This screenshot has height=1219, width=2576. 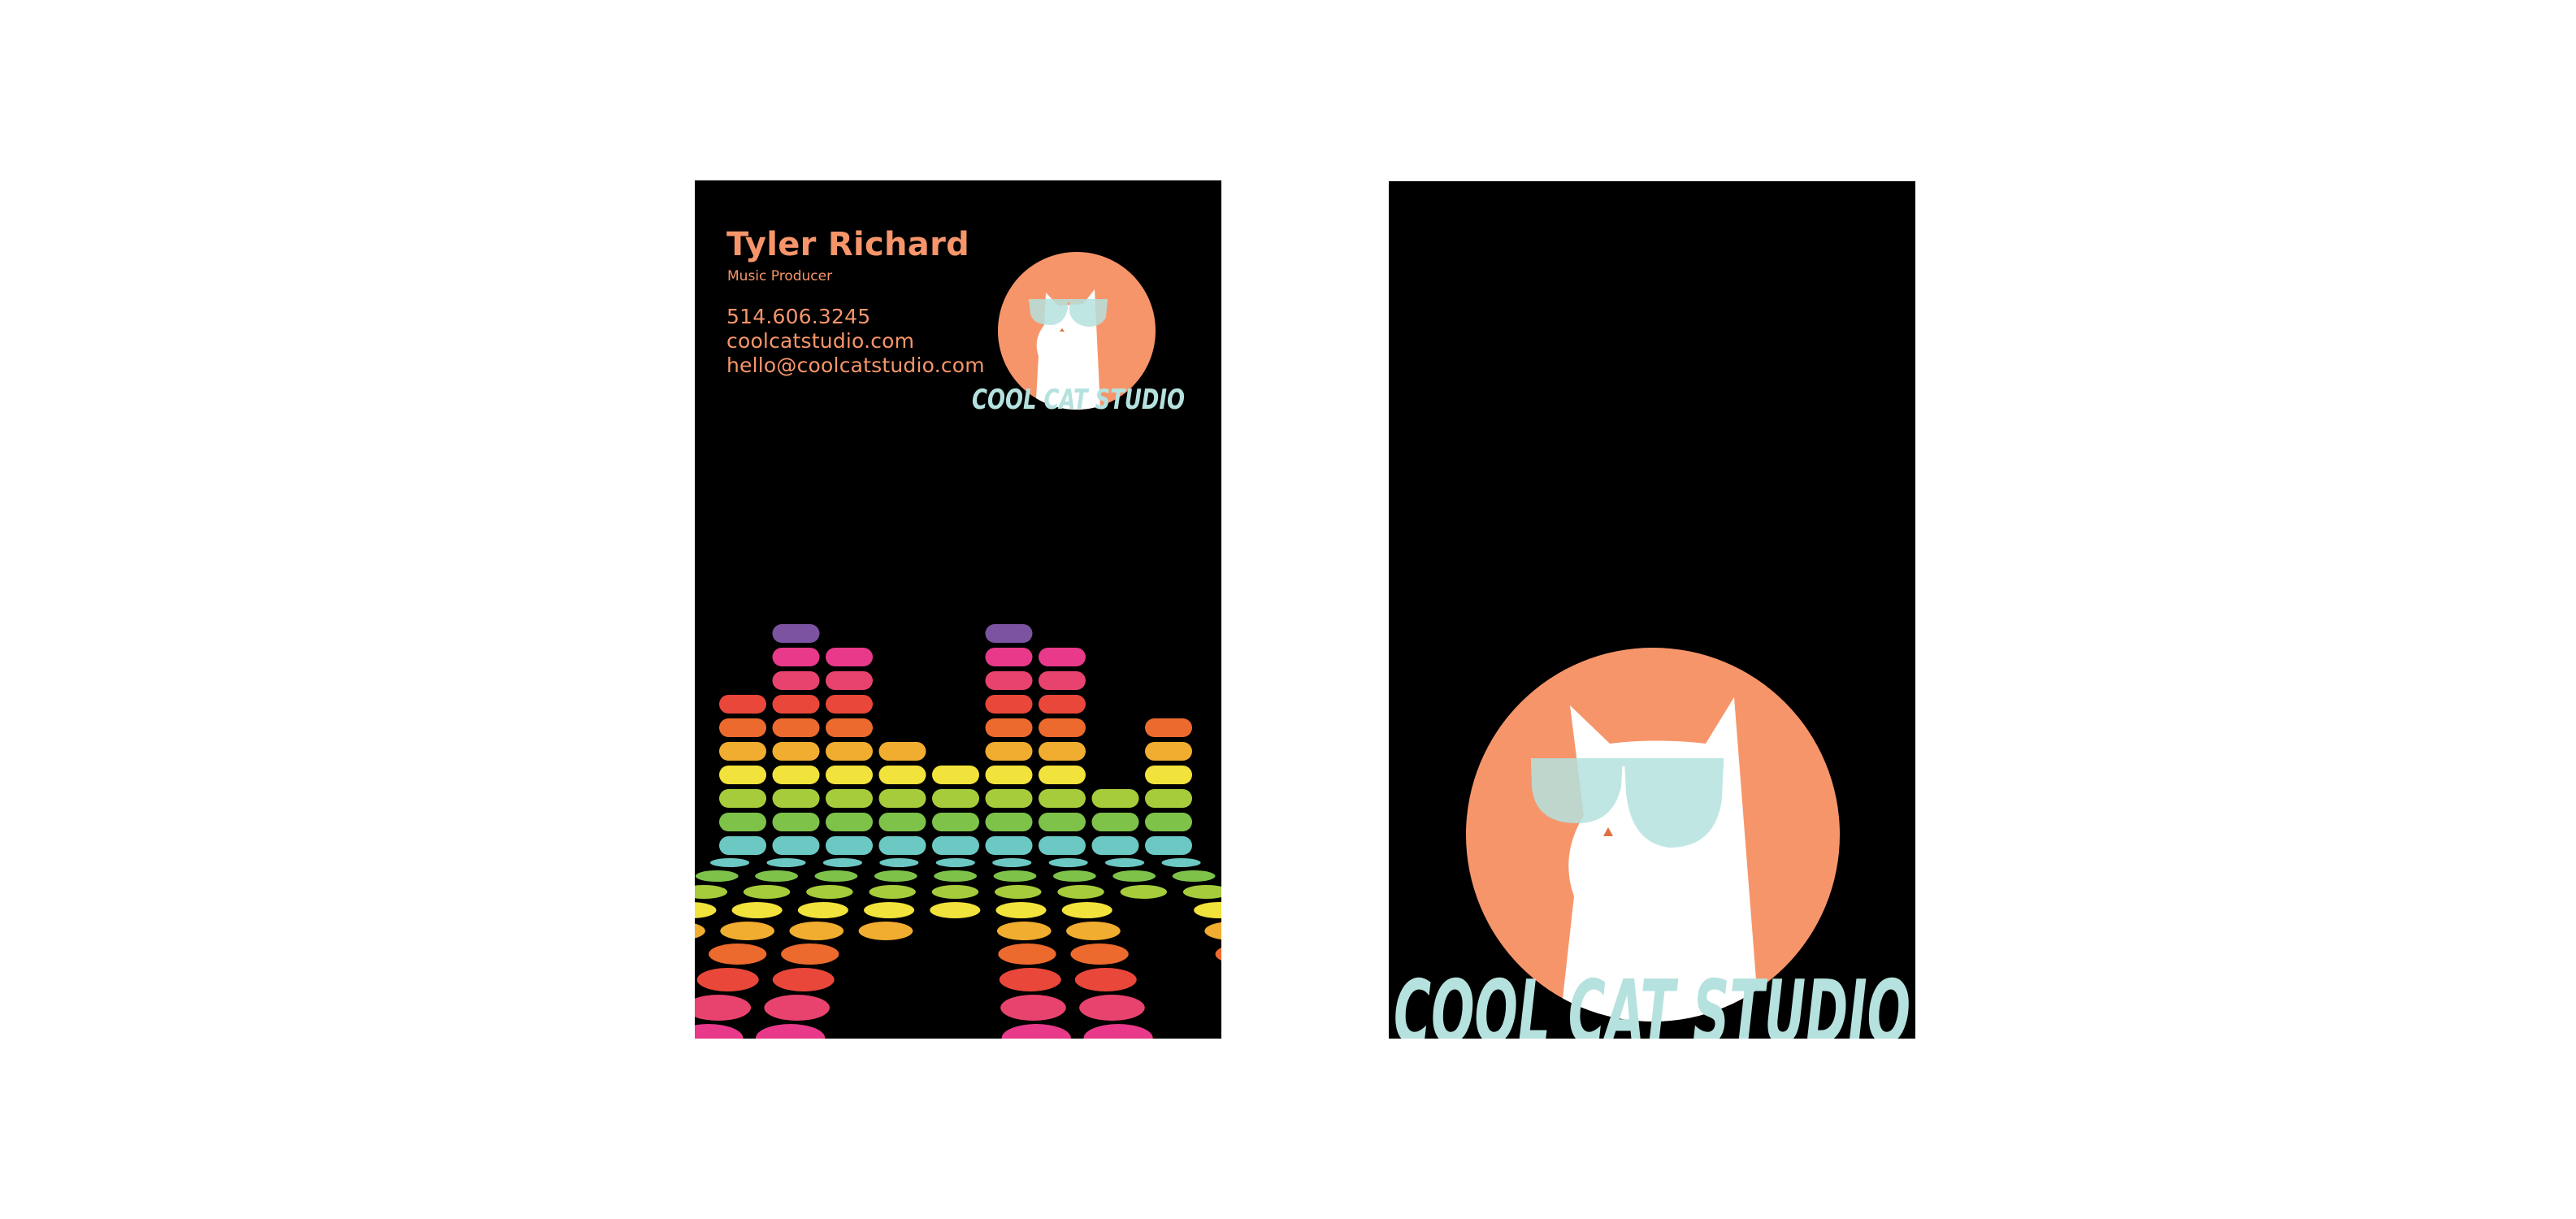 I want to click on logo-text-large: COOL CAT STUDIO, so click(x=1652, y=1001).